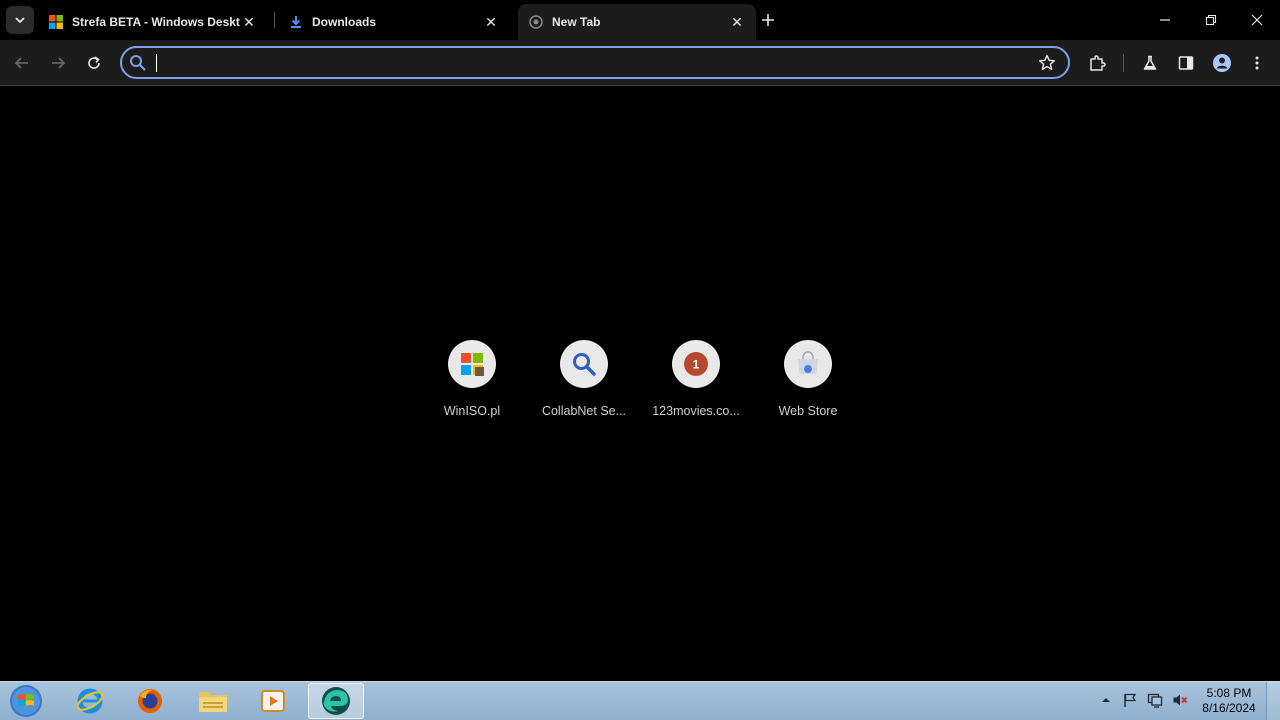  I want to click on arrow-left-icon, so click(21, 63).